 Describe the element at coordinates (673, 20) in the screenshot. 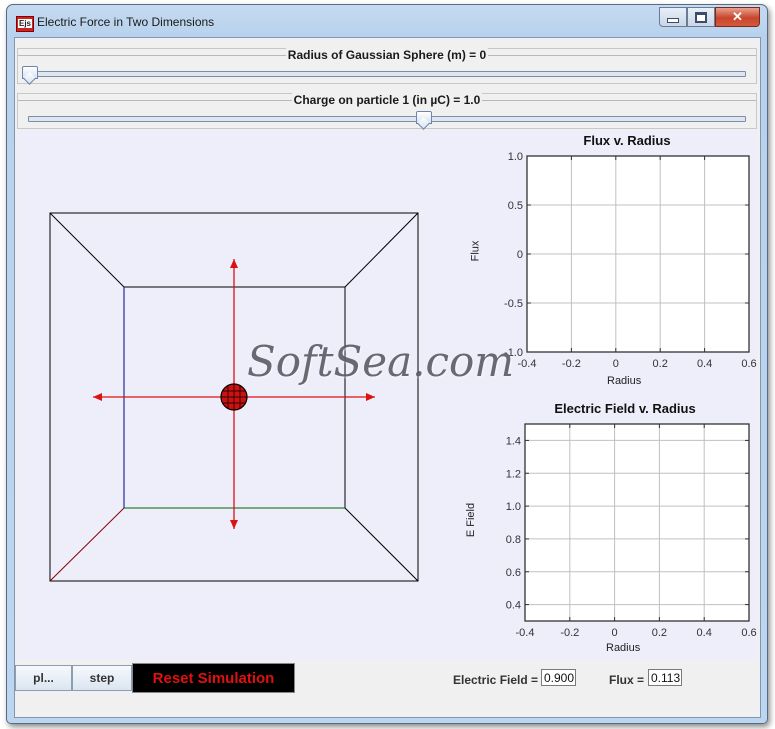

I see `minimize-icon` at that location.